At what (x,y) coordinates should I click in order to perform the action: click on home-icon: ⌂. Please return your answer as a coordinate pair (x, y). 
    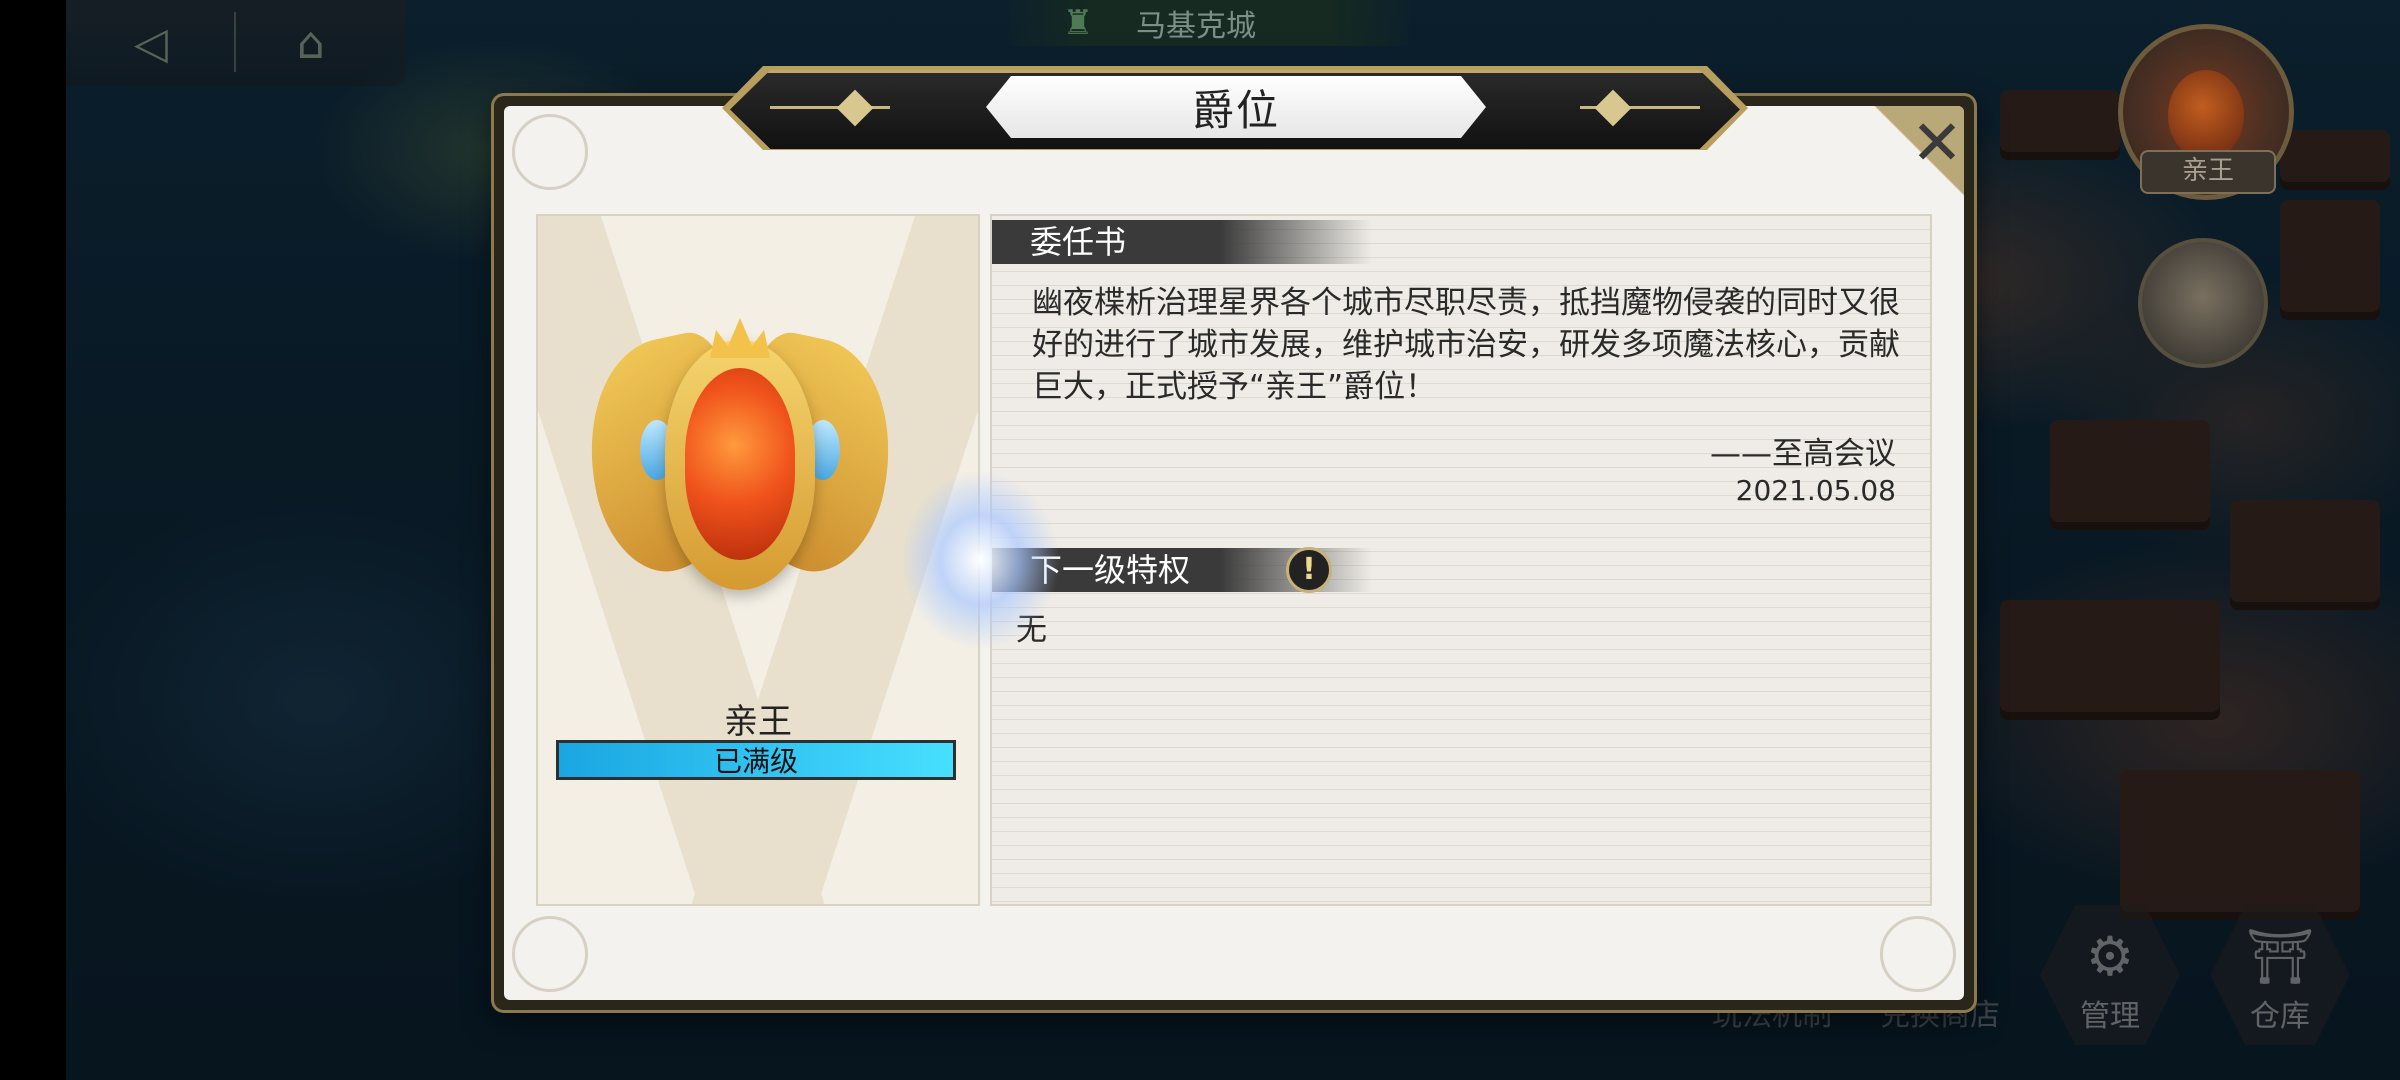
    Looking at the image, I should click on (311, 43).